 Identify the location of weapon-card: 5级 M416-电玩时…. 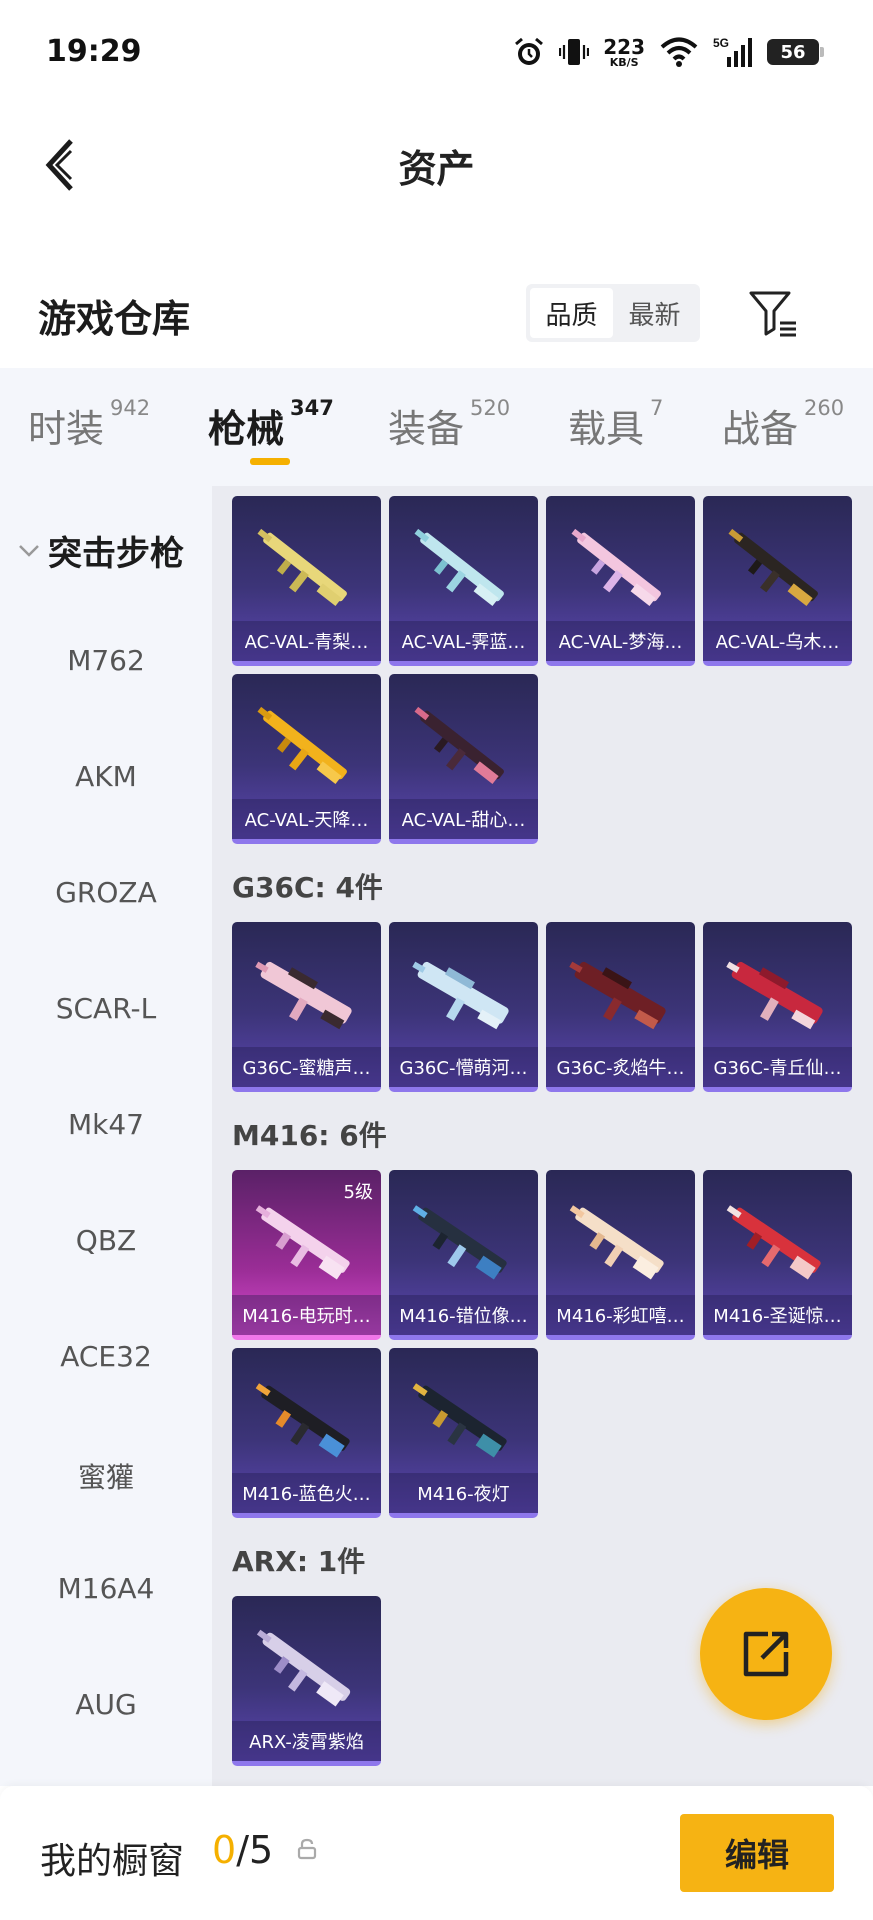
(306, 1255).